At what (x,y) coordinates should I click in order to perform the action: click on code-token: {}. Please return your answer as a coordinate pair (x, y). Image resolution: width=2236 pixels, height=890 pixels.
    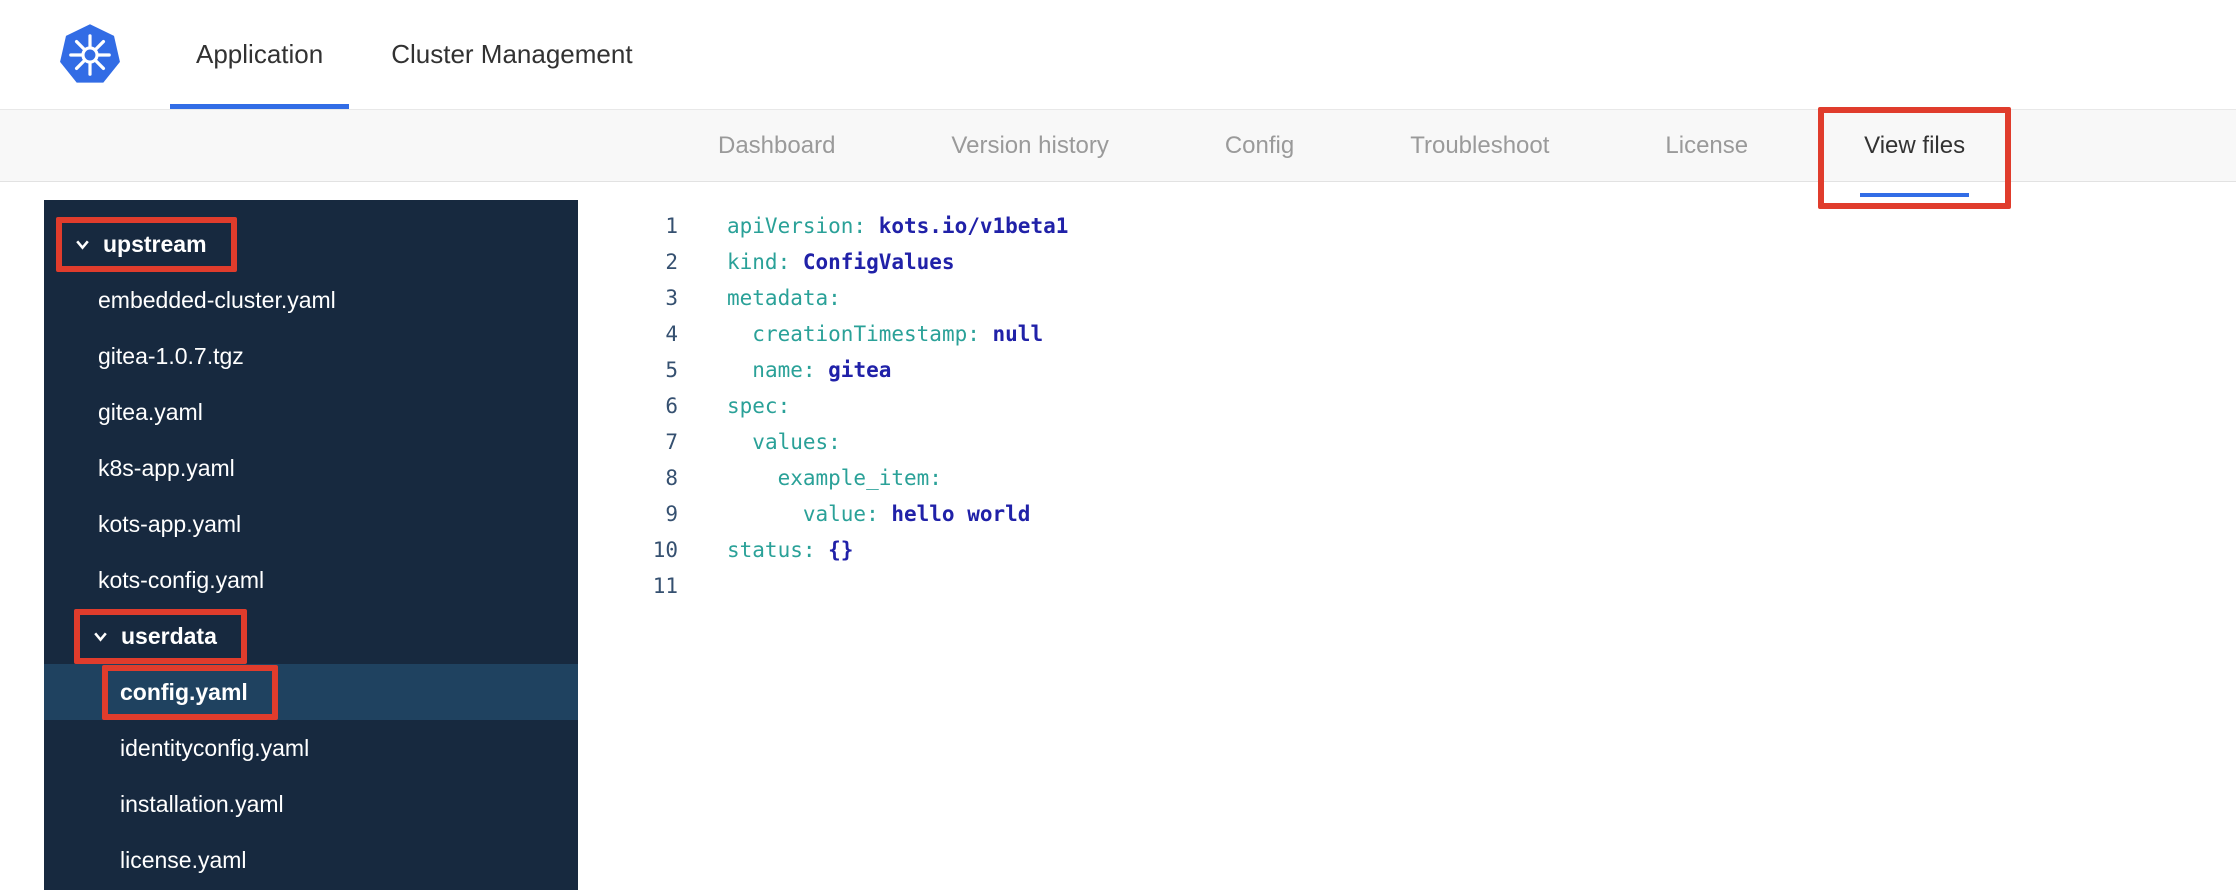
    Looking at the image, I should click on (834, 550).